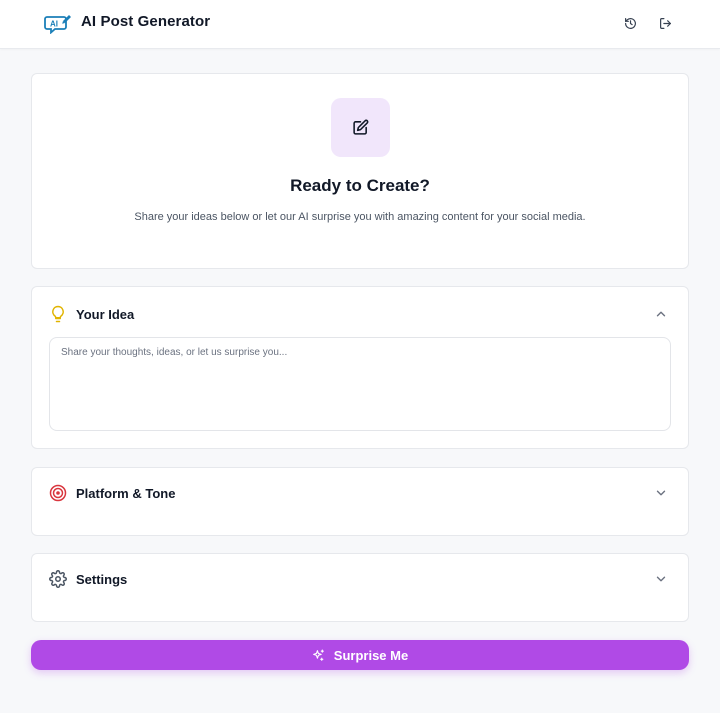 This screenshot has width=720, height=713. I want to click on sparkles-icon, so click(318, 655).